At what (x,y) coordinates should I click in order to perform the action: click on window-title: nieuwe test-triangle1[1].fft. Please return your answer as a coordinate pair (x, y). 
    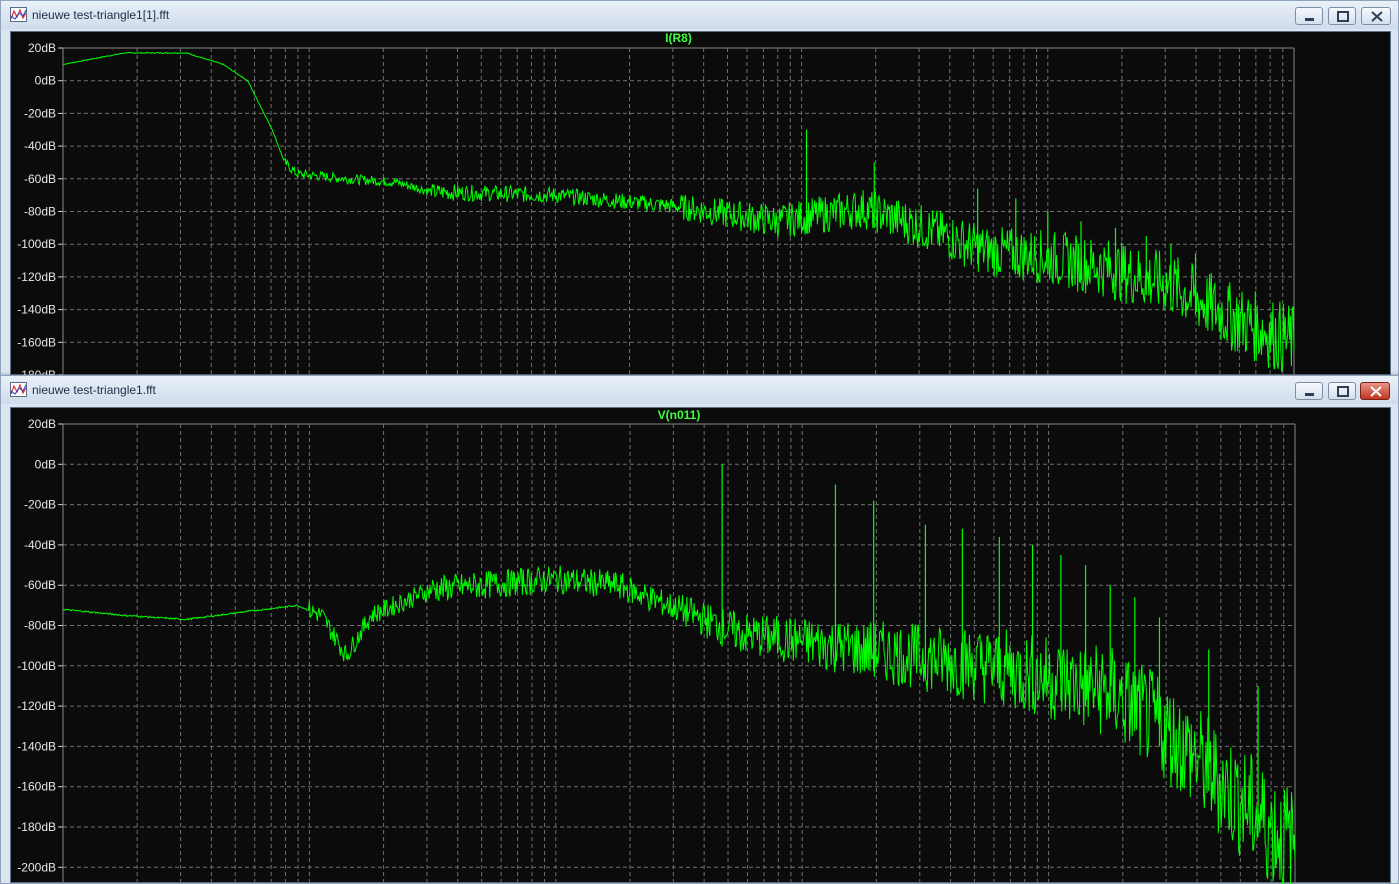
    Looking at the image, I should click on (101, 15).